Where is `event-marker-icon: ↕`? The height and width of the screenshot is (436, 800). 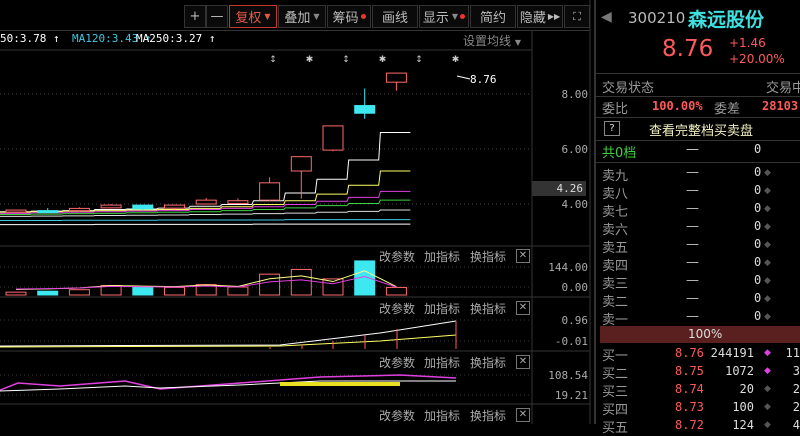 event-marker-icon: ↕ is located at coordinates (346, 60).